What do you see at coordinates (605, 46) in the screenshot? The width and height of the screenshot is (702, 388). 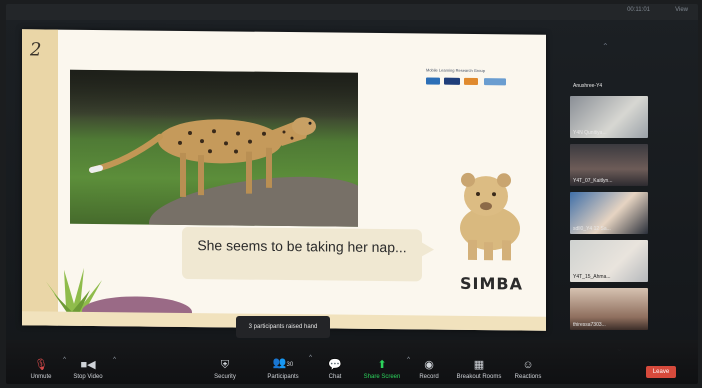 I see `gallery-up-arrow-icon: ⌃` at bounding box center [605, 46].